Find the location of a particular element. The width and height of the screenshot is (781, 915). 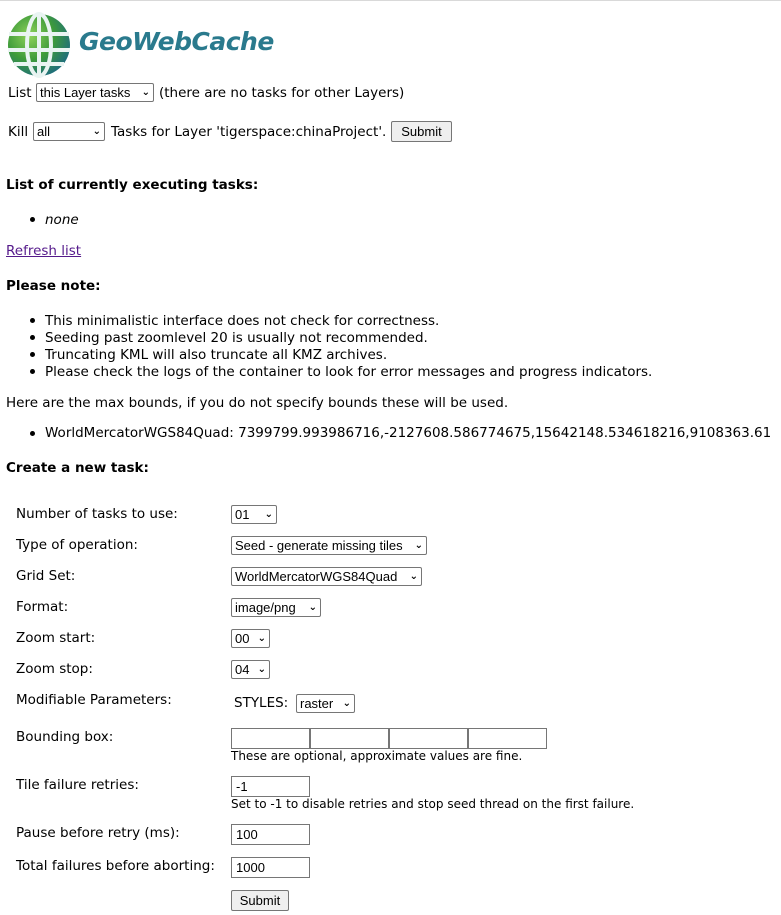

bbox-maxy-input is located at coordinates (507, 738).